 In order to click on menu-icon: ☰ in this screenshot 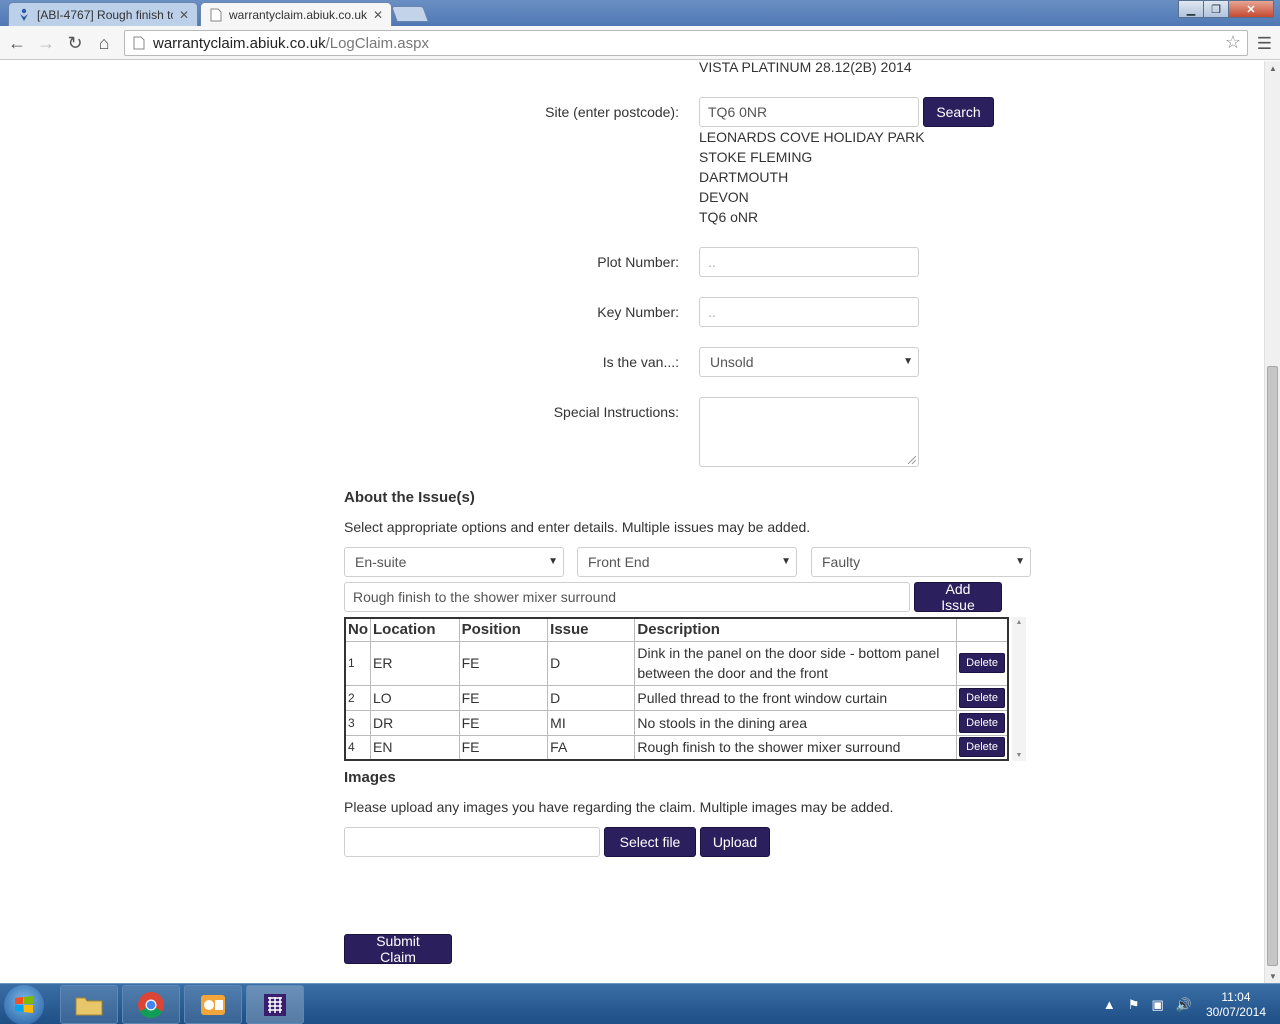, I will do `click(1264, 44)`.